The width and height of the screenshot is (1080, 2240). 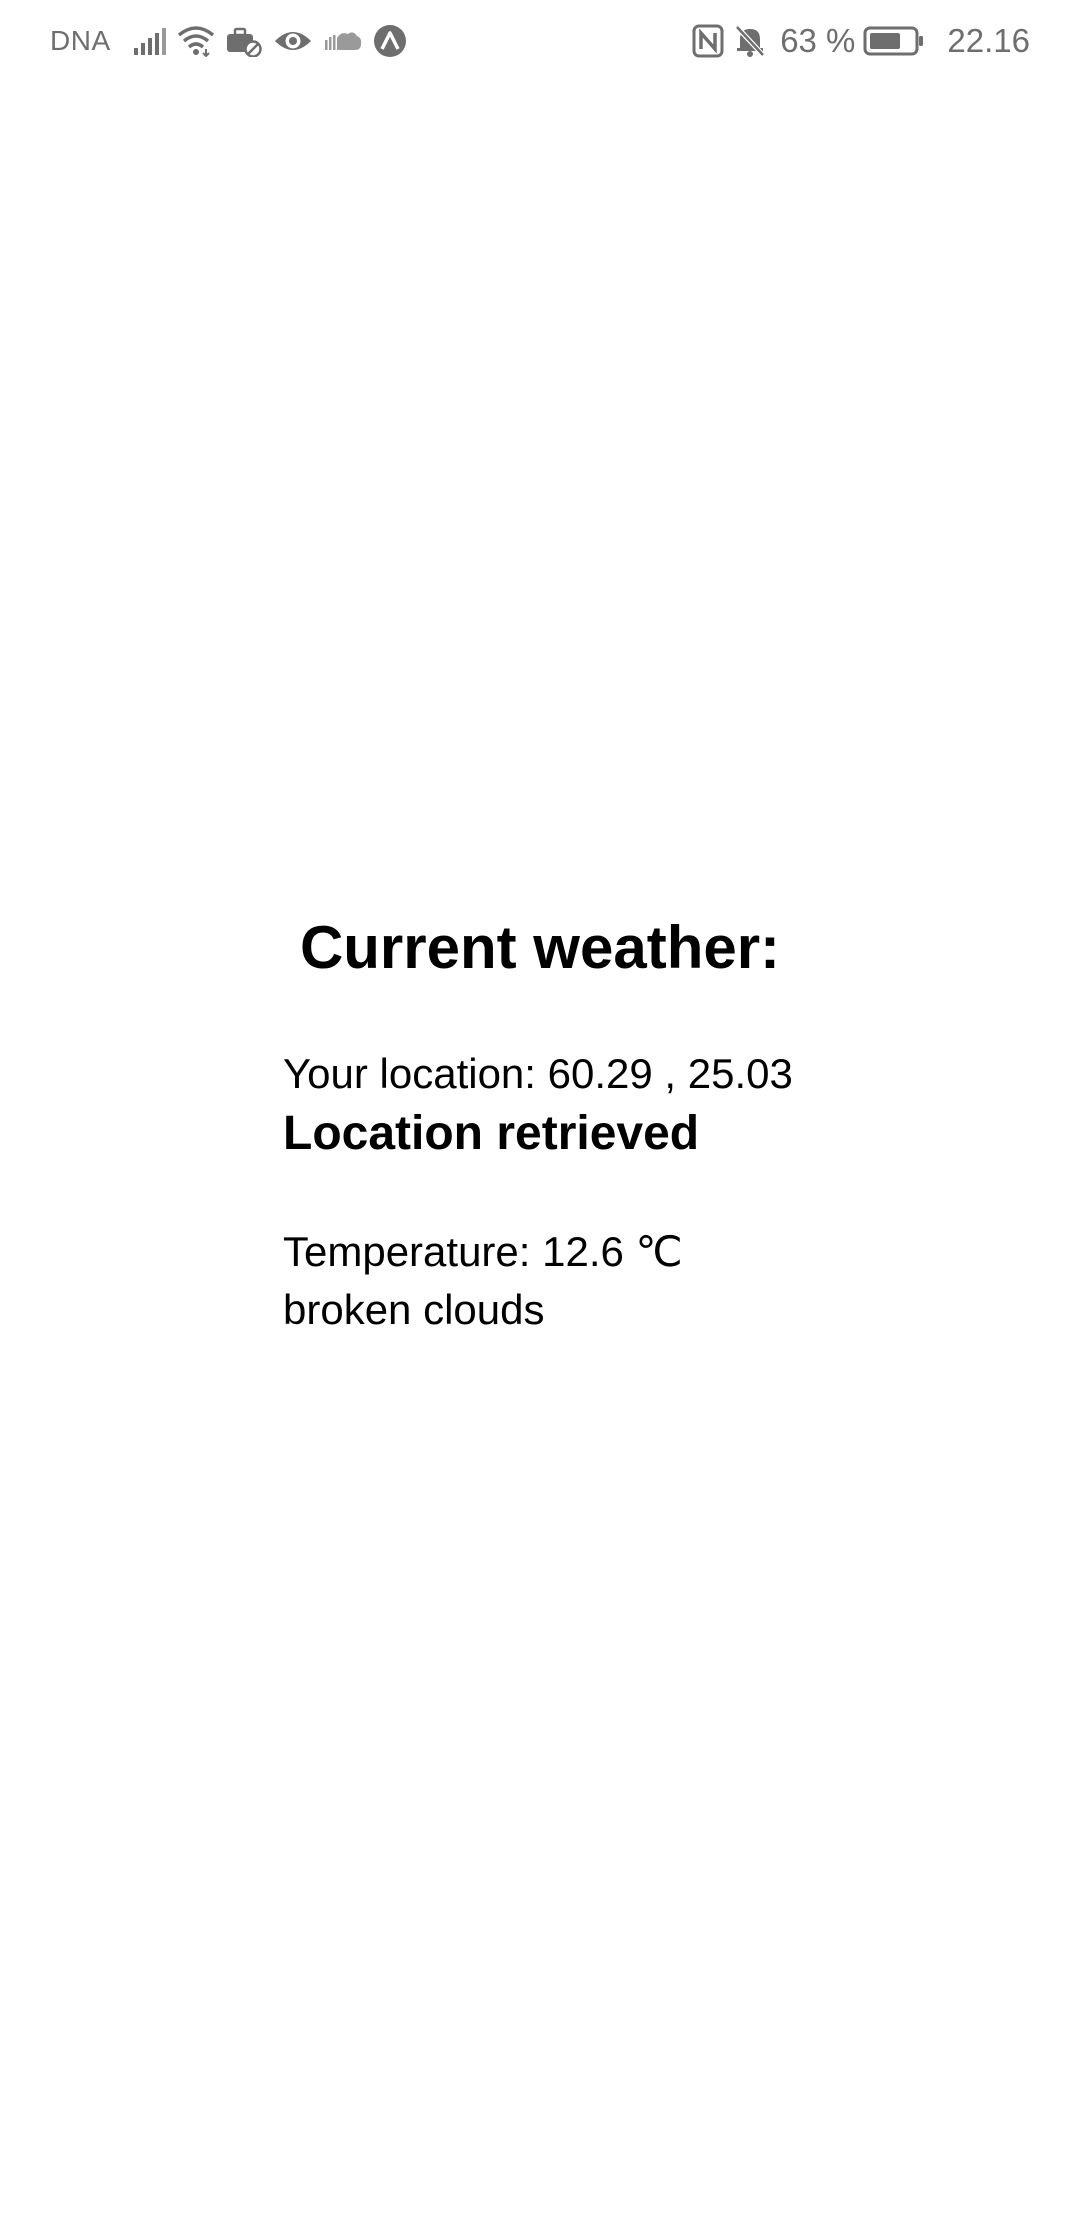 What do you see at coordinates (708, 41) in the screenshot?
I see `nfc-icon` at bounding box center [708, 41].